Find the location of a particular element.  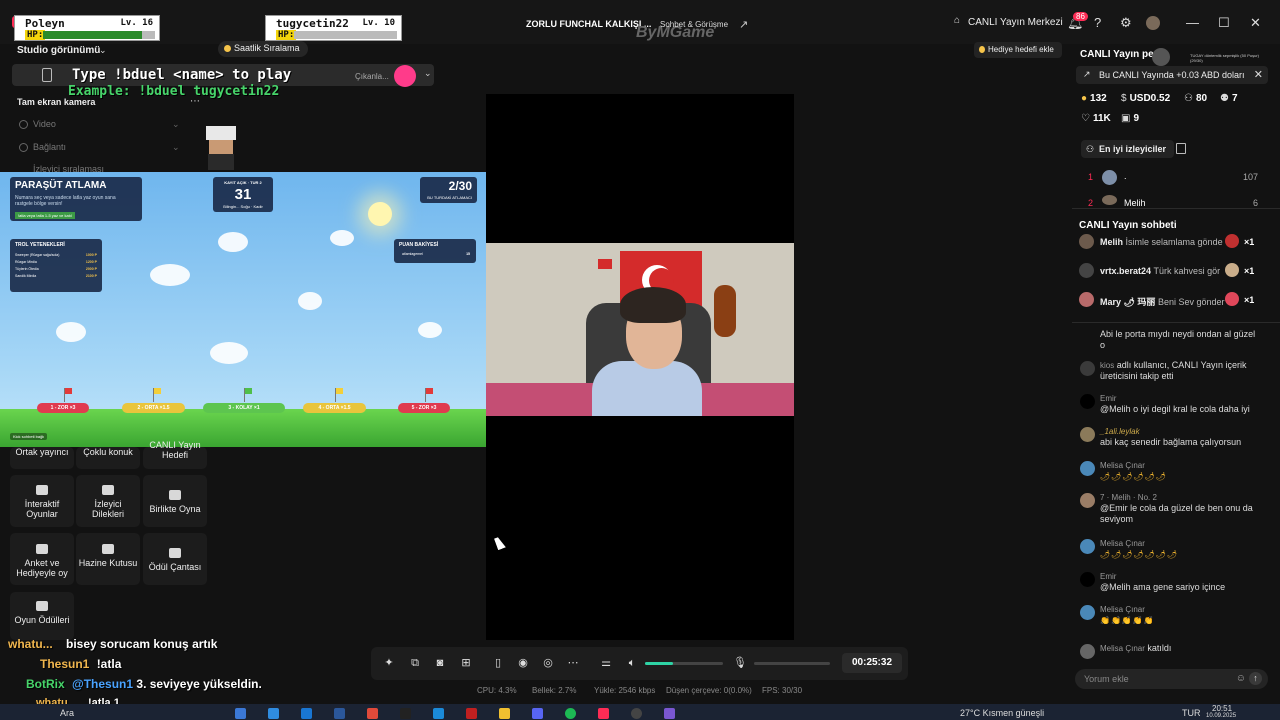

record-icon: ◉ is located at coordinates (523, 663).